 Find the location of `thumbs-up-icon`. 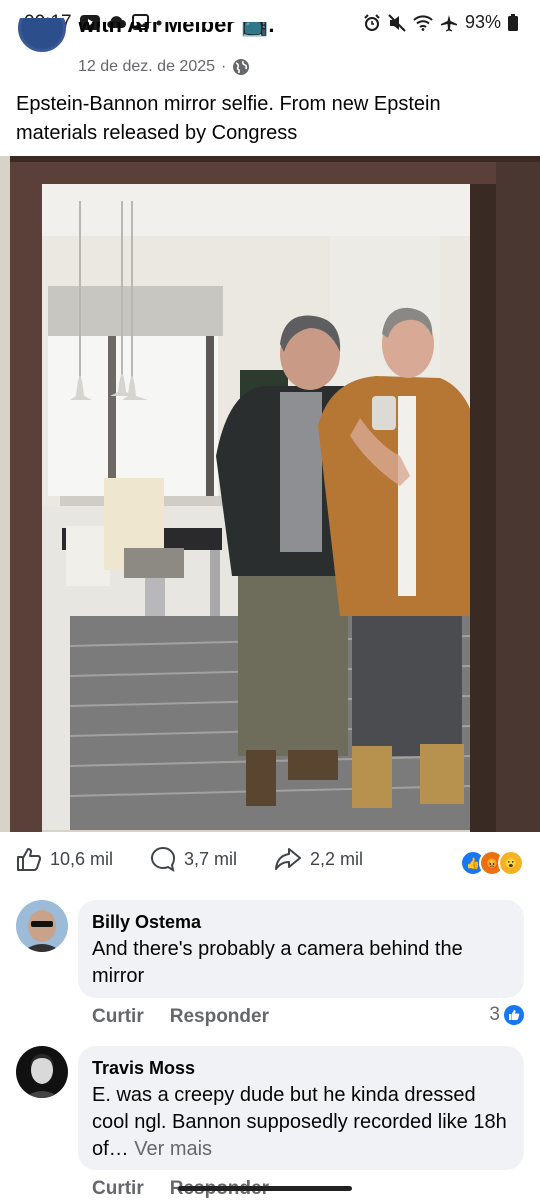

thumbs-up-icon is located at coordinates (29, 859).